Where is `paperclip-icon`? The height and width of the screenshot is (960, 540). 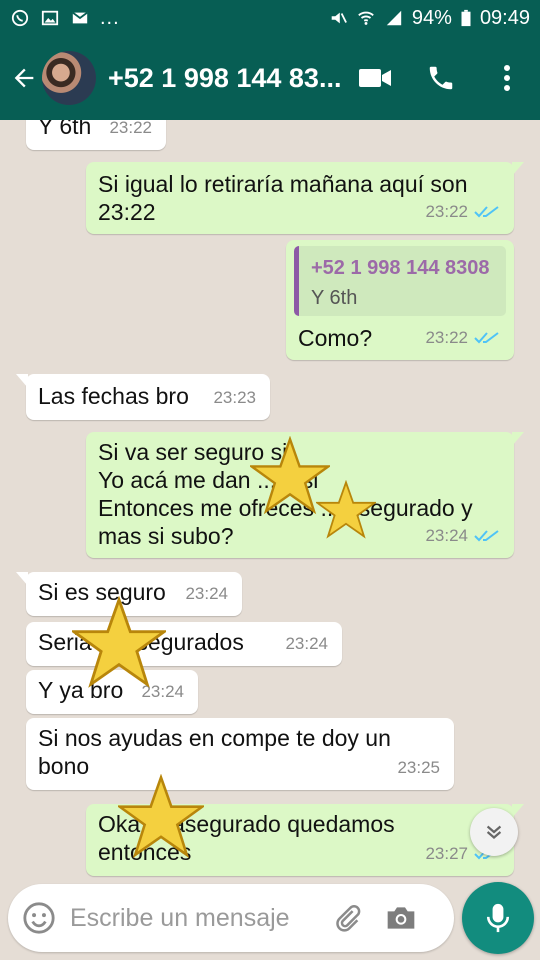
paperclip-icon is located at coordinates (348, 918).